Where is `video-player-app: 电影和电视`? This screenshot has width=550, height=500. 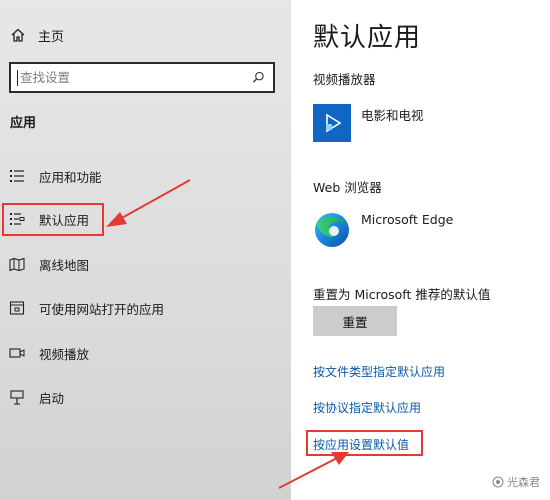
video-player-app: 电影和电视 is located at coordinates (368, 123).